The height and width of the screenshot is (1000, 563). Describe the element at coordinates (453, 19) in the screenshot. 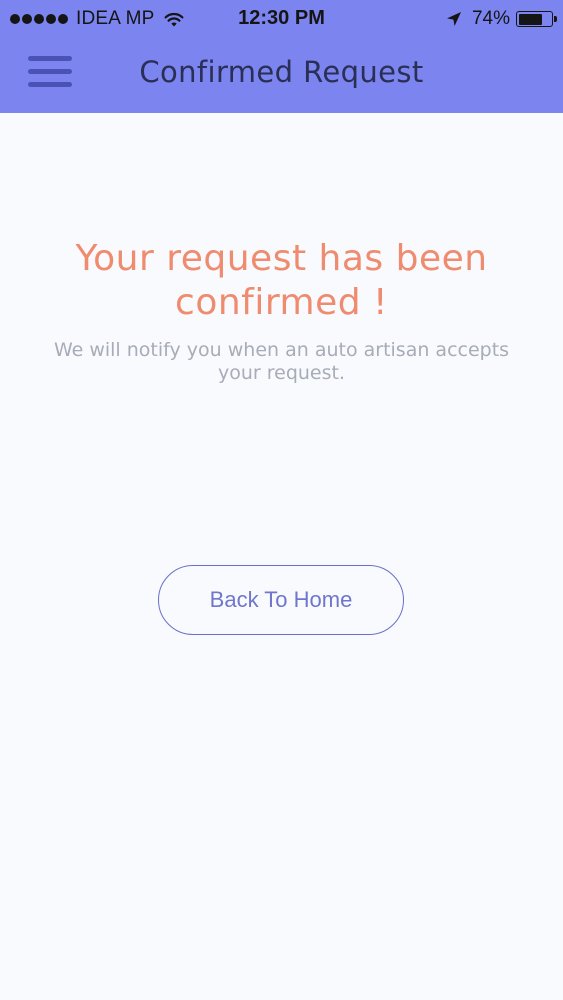

I see `location-arrow-icon` at that location.